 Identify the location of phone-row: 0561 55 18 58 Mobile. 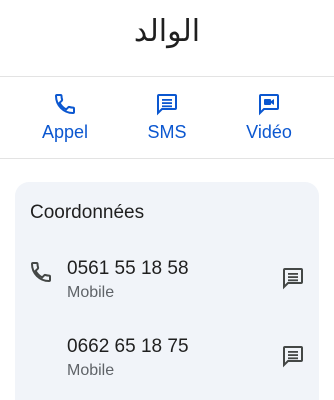
(167, 286).